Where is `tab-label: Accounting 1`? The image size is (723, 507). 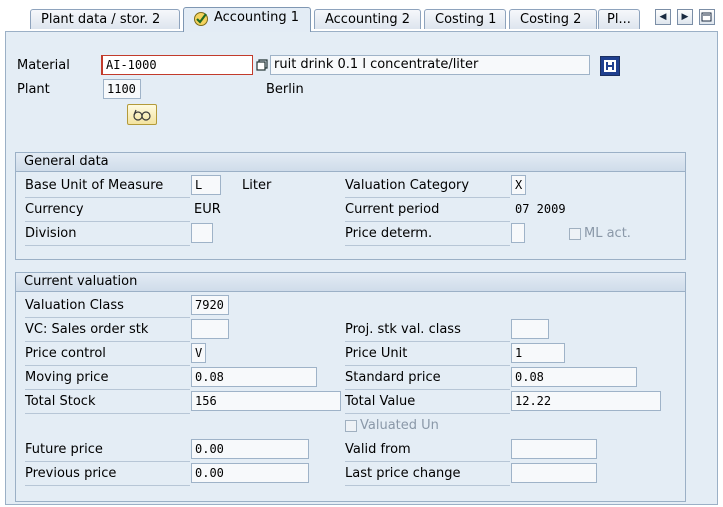 tab-label: Accounting 1 is located at coordinates (256, 17).